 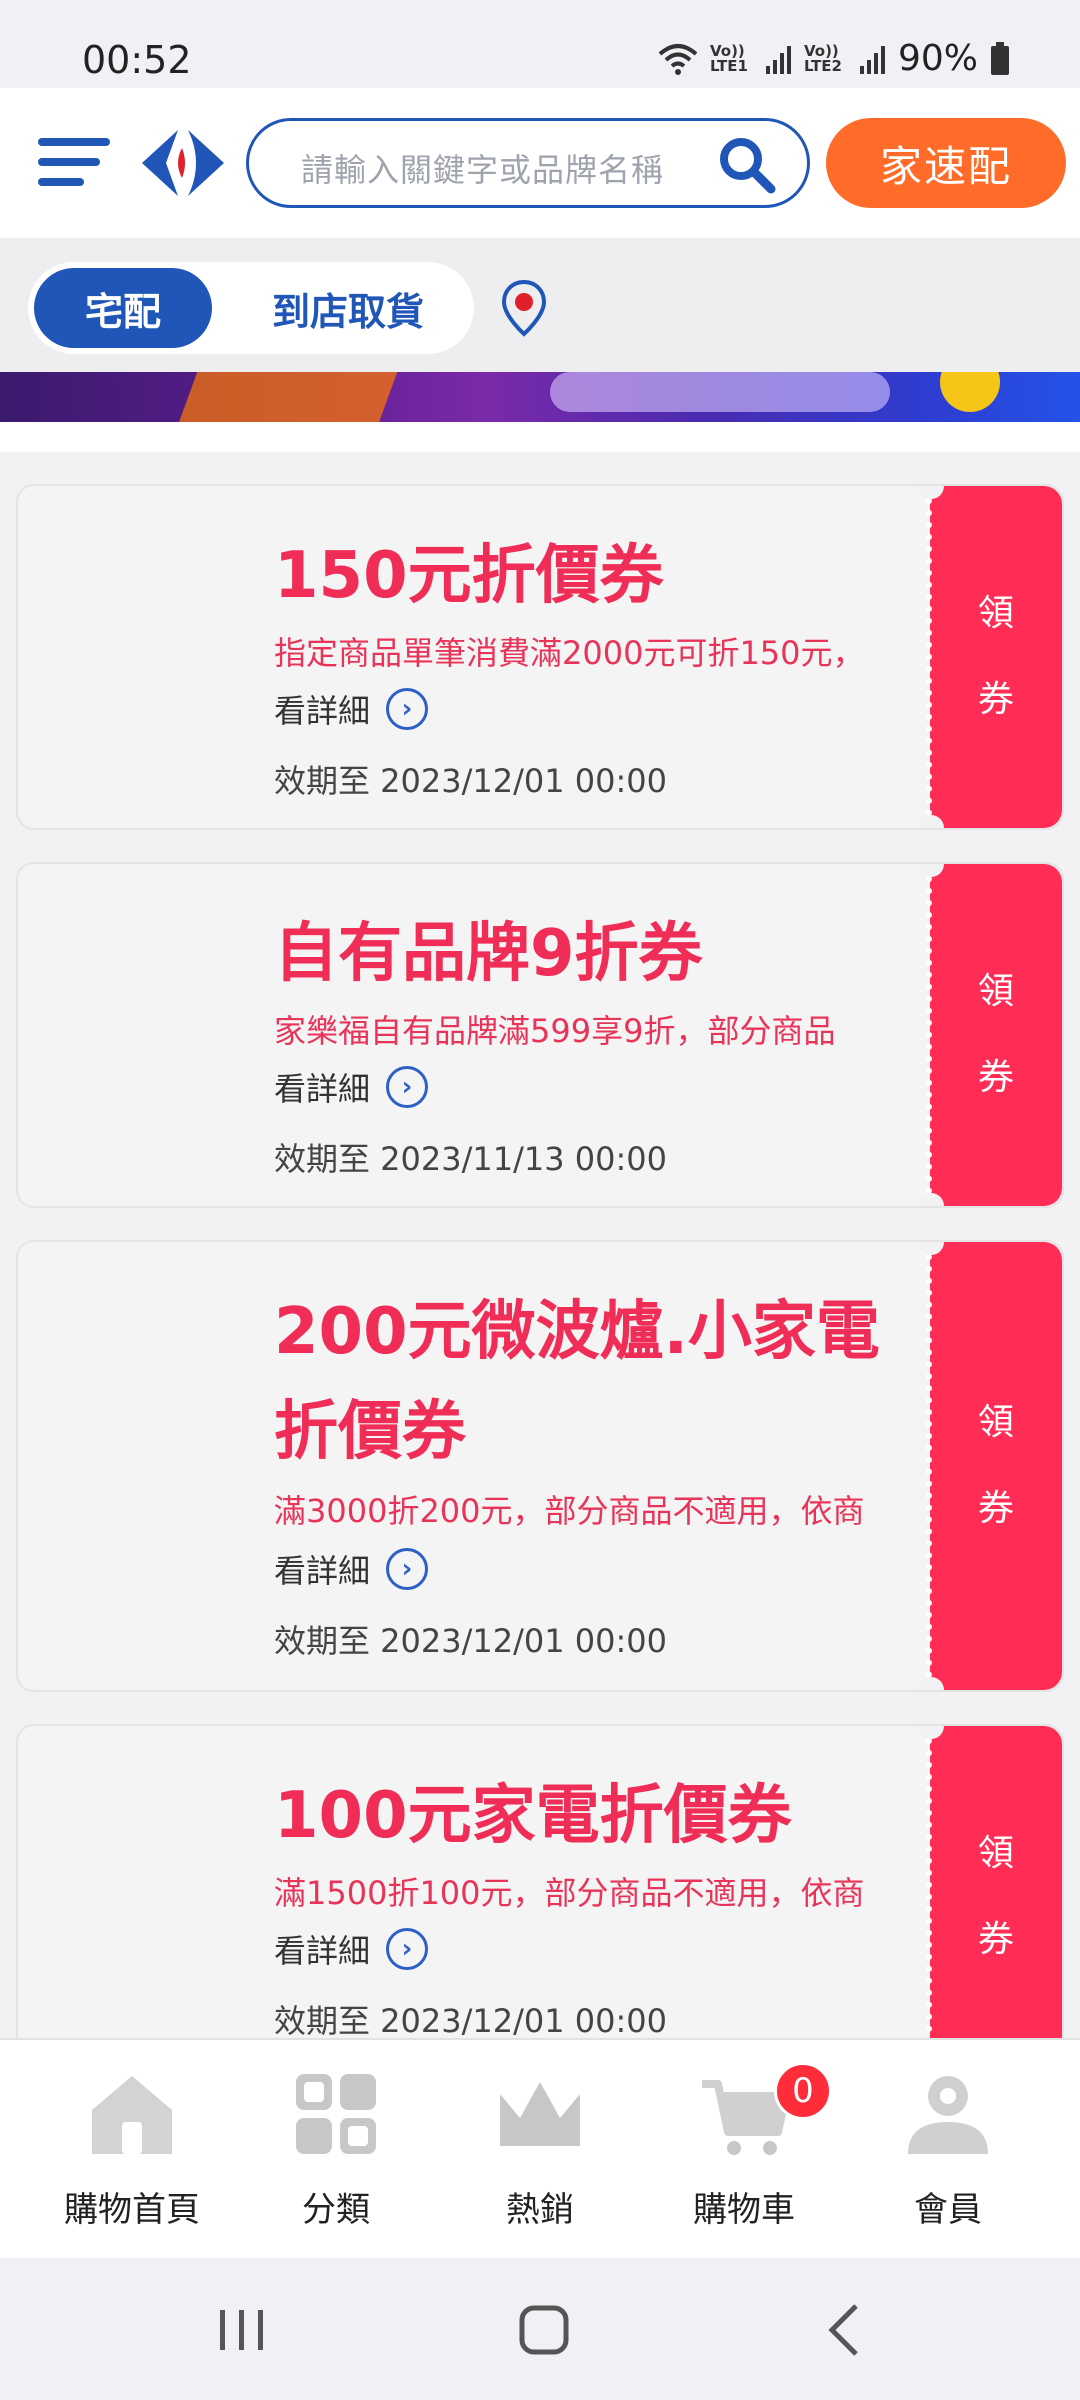 I want to click on app-header: 請輸入關鍵字或品牌名稱 家速配, so click(x=540, y=163).